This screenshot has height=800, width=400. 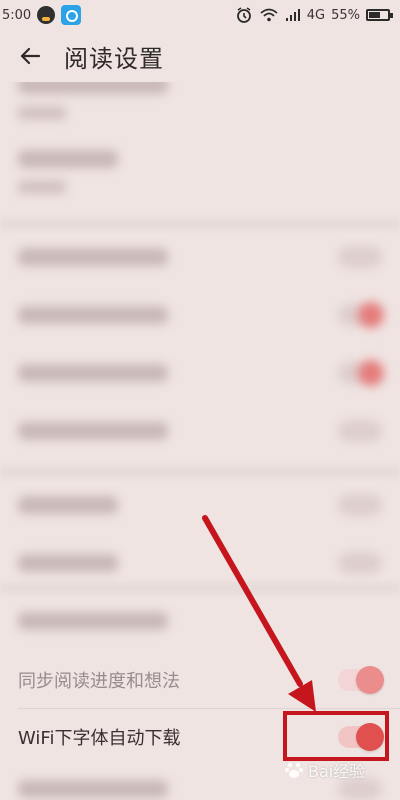 I want to click on network-type: 4G, so click(x=316, y=15).